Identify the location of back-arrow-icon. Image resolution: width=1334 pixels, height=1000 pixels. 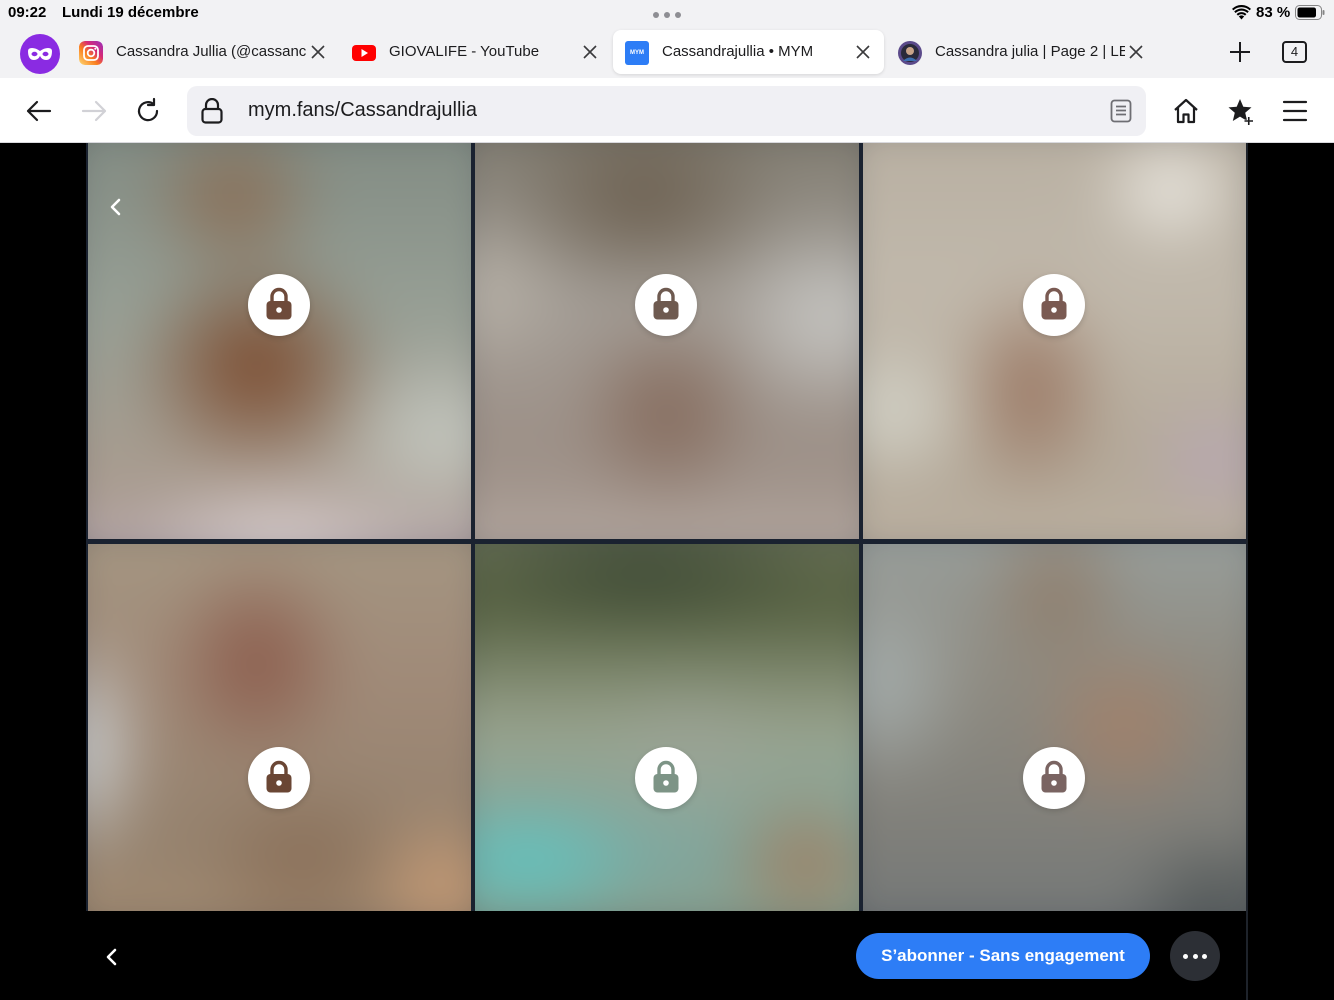
(39, 111).